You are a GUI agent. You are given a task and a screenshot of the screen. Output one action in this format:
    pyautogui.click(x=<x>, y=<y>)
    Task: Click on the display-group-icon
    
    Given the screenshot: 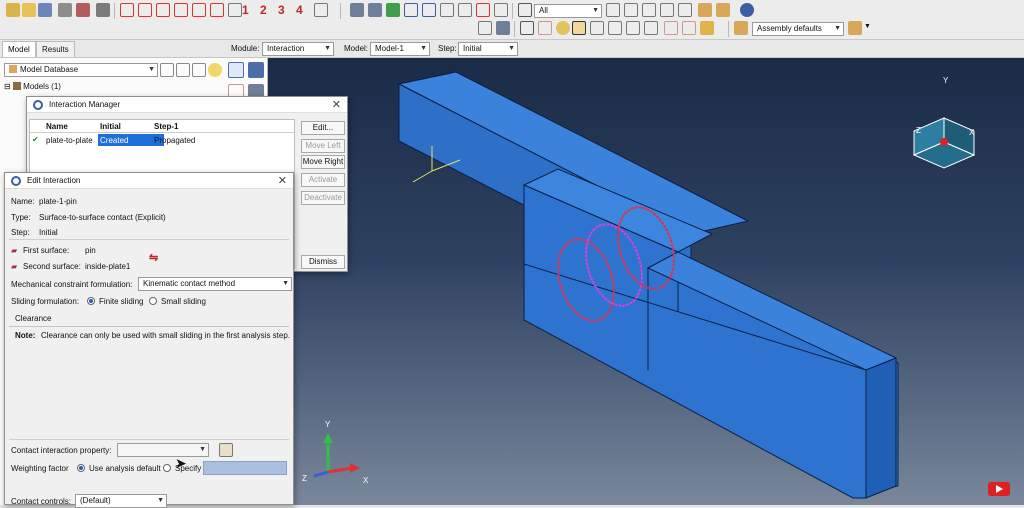 What is the action you would take?
    pyautogui.click(x=503, y=28)
    